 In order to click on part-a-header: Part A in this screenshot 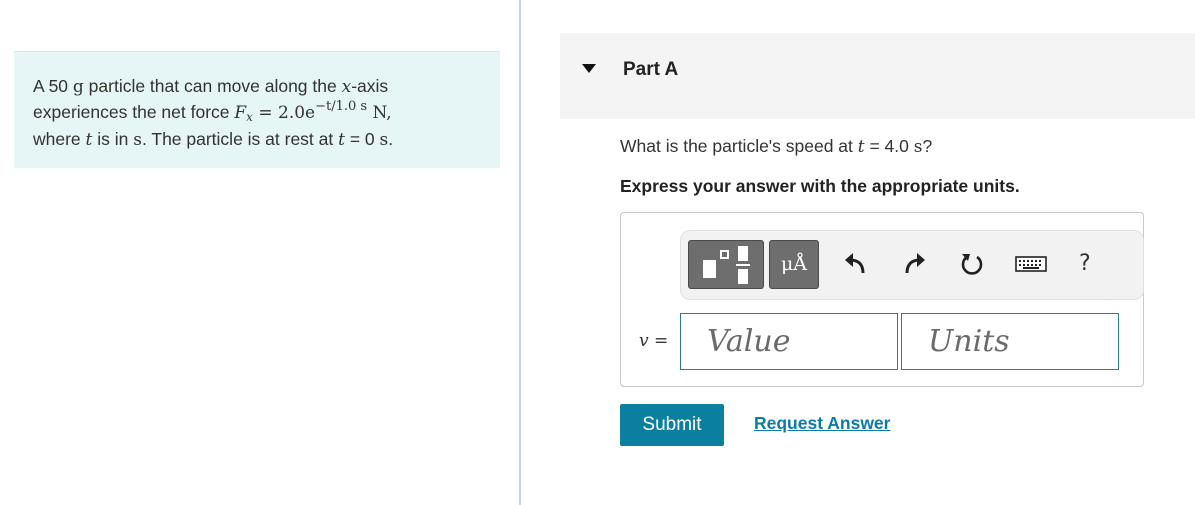, I will do `click(877, 76)`.